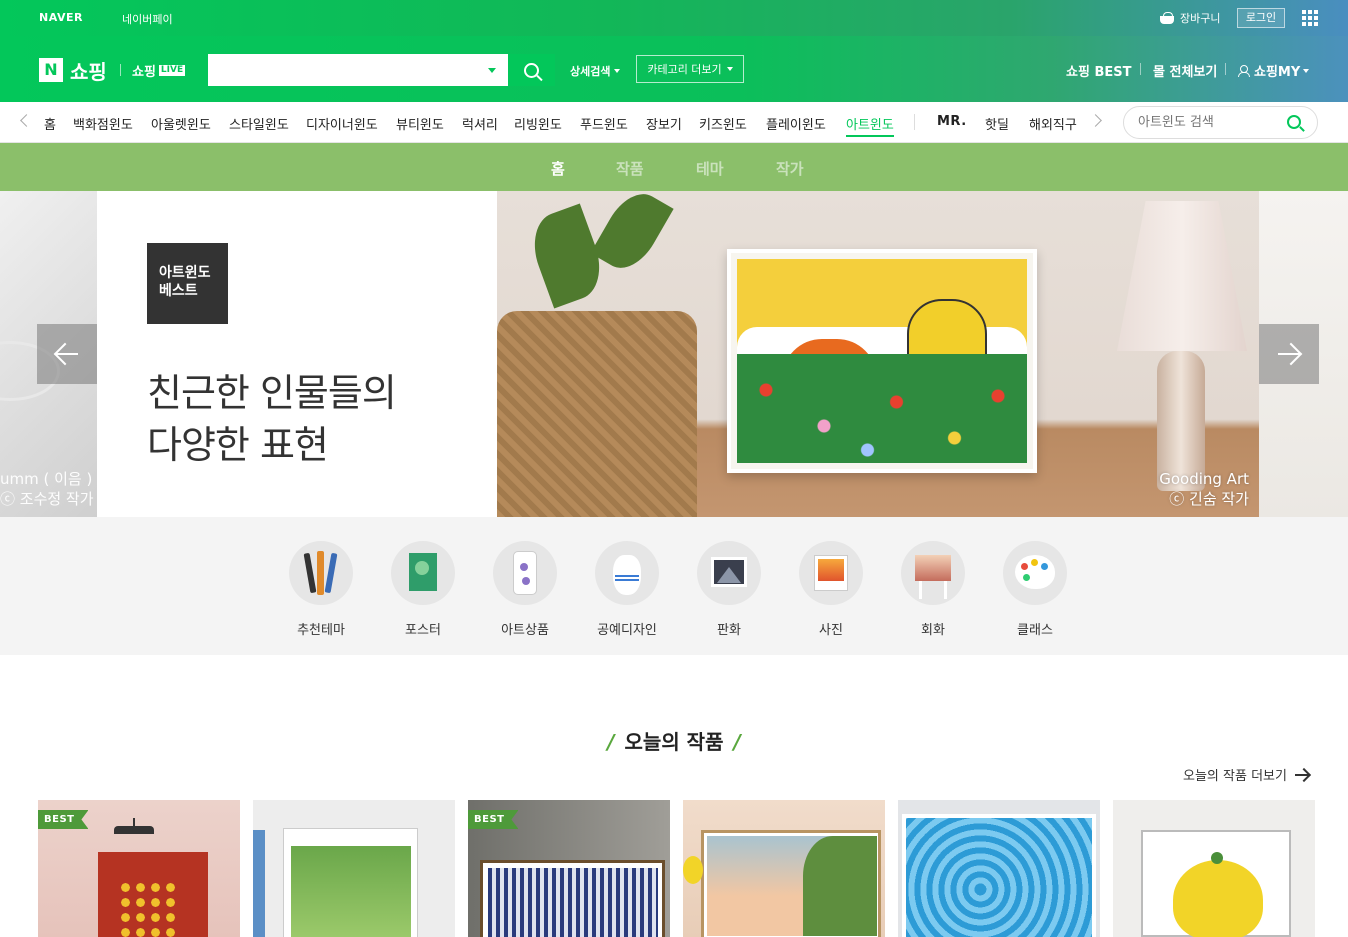 The height and width of the screenshot is (937, 1348). I want to click on chevron-left-icon, so click(26, 120).